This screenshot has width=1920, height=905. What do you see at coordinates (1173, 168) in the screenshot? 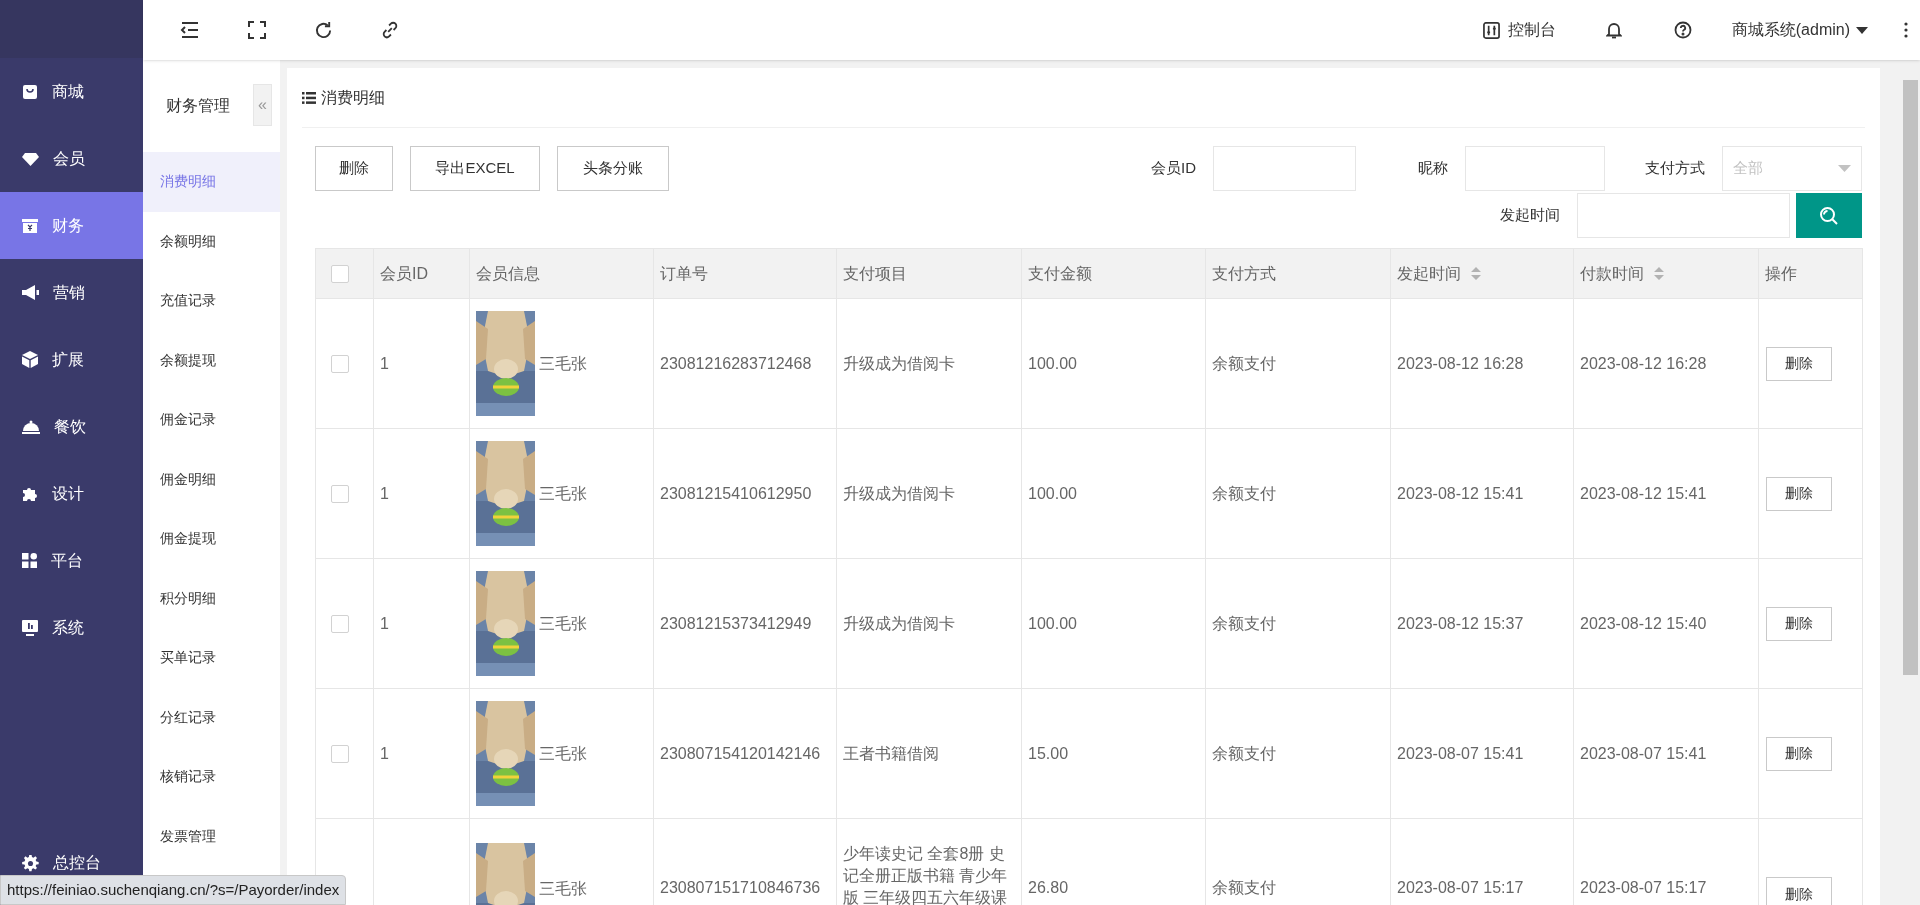
I see `filter-label: 会员ID` at bounding box center [1173, 168].